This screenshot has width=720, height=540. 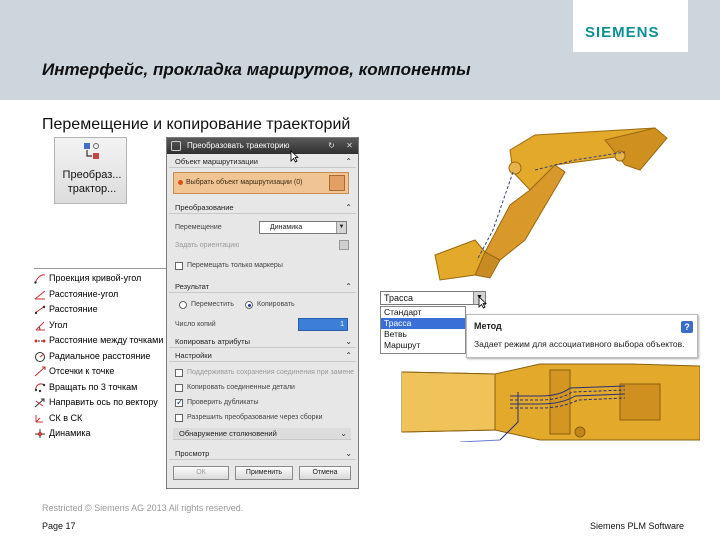 I want to click on angle-icon, so click(x=40, y=326).